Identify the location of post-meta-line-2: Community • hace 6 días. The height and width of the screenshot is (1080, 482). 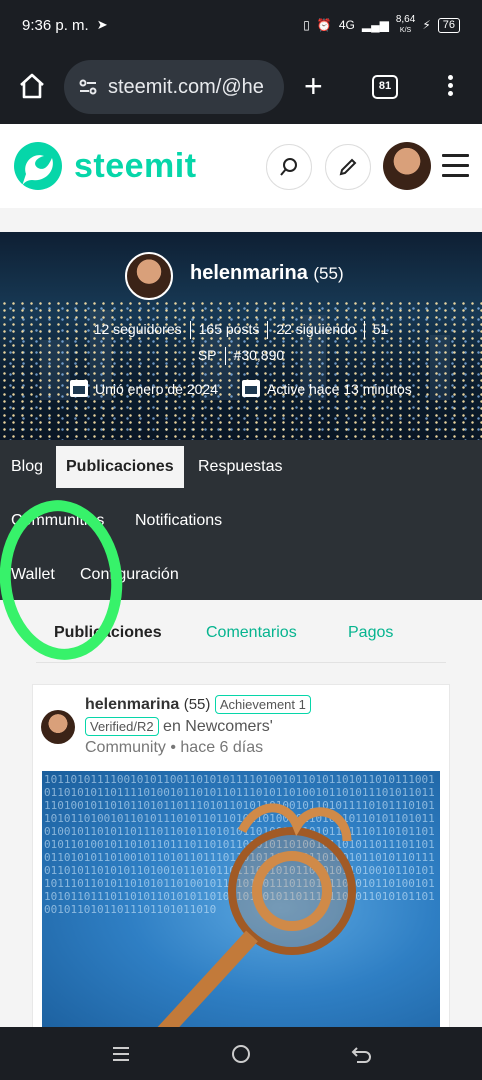
(174, 748).